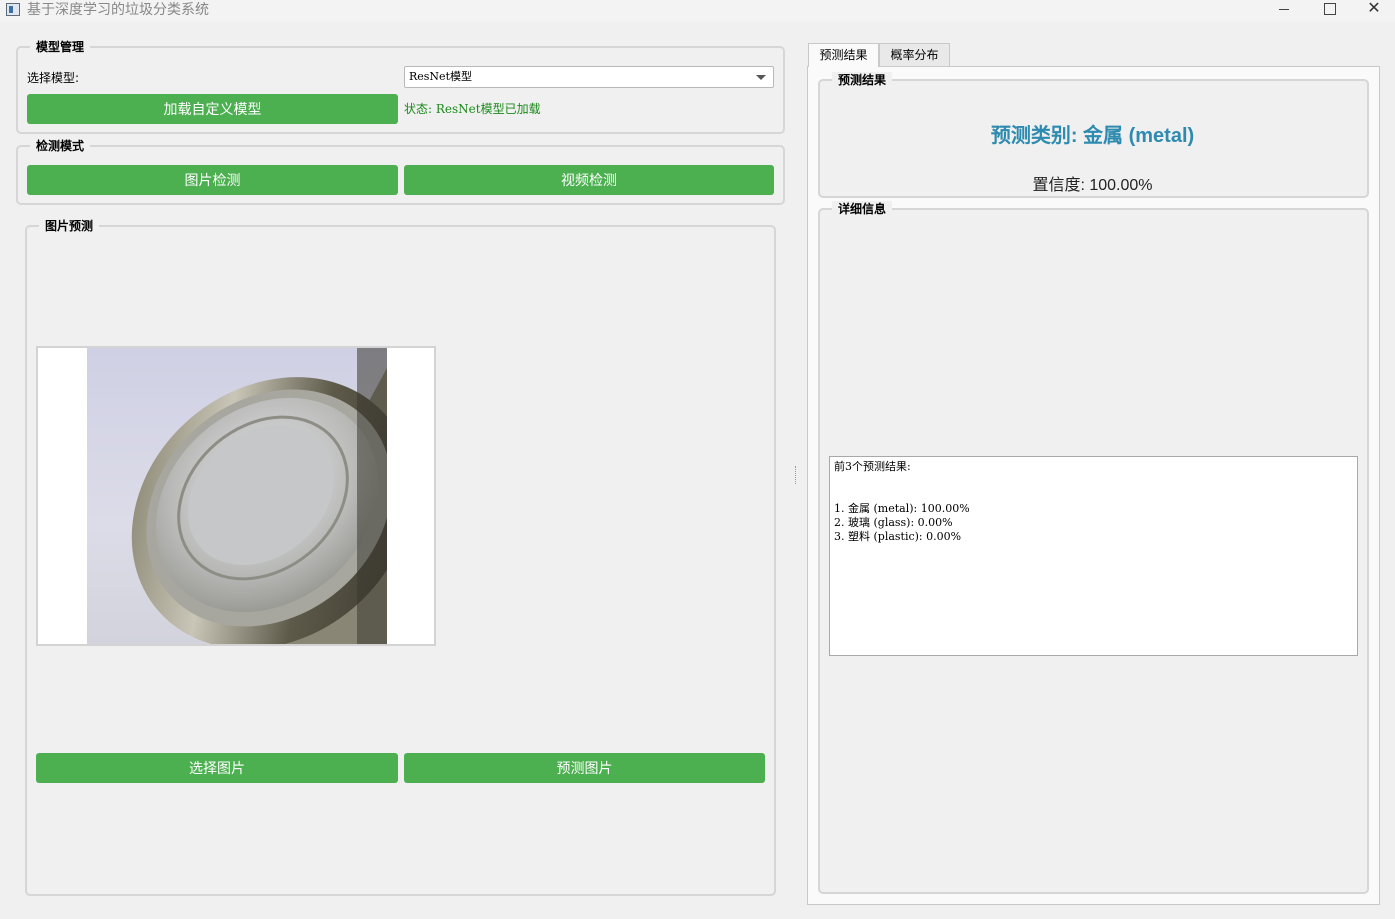 The width and height of the screenshot is (1395, 919). Describe the element at coordinates (440, 76) in the screenshot. I see `model-select-value: ResNet模型` at that location.